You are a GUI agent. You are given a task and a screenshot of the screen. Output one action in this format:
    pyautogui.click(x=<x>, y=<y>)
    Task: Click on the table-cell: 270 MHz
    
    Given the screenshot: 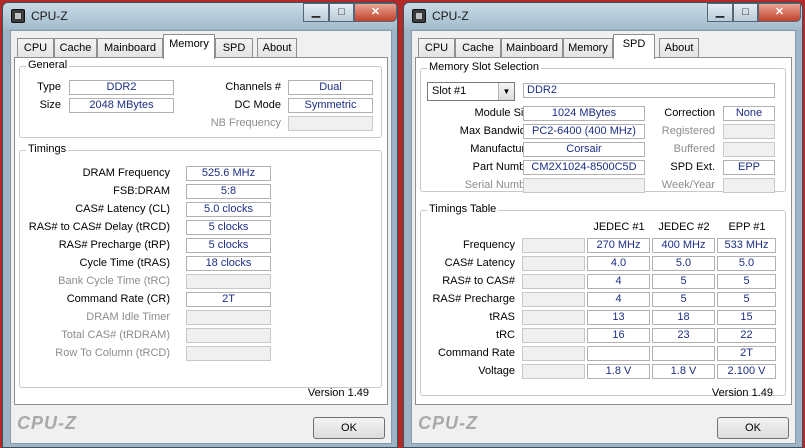 What is the action you would take?
    pyautogui.click(x=618, y=245)
    